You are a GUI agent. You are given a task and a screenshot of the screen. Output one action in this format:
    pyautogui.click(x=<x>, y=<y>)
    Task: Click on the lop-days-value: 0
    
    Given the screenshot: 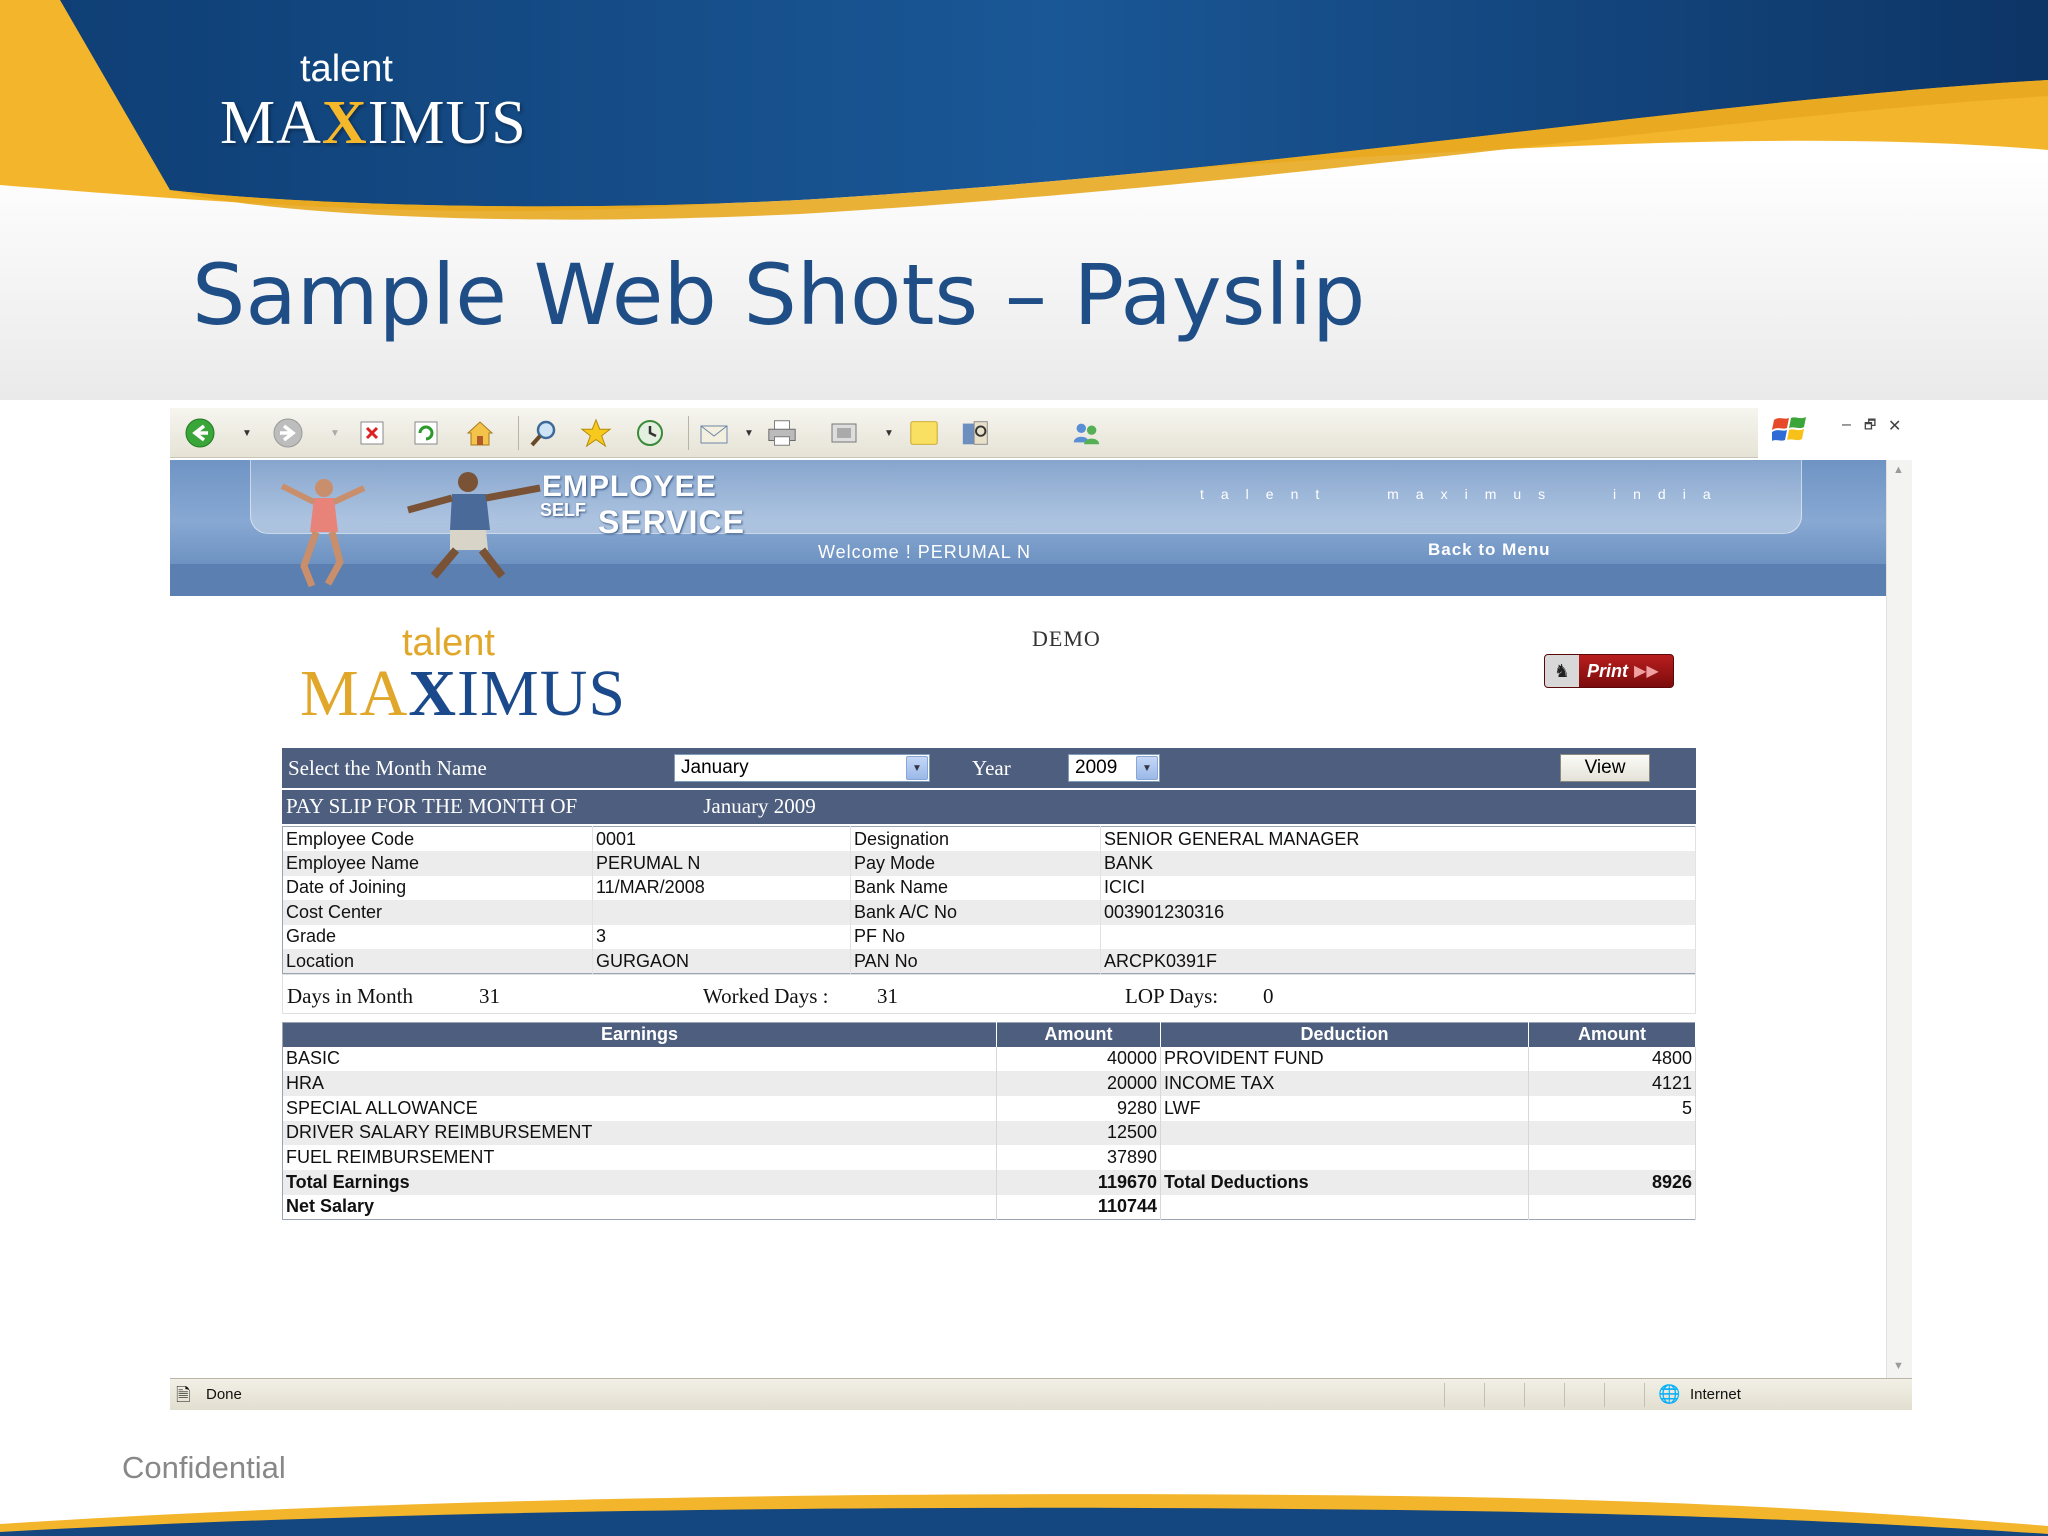 What is the action you would take?
    pyautogui.click(x=1268, y=996)
    